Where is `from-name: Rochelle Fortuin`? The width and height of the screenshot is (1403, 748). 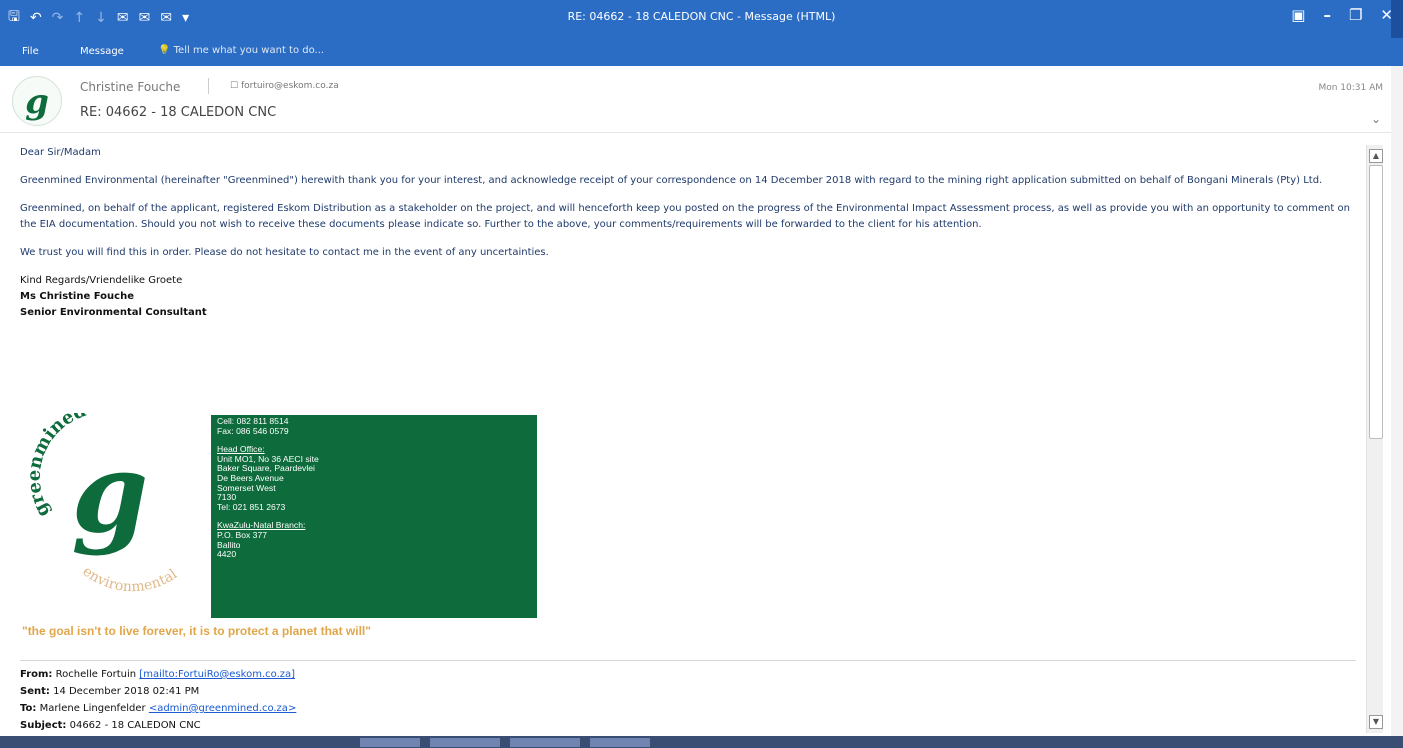
from-name: Rochelle Fortuin is located at coordinates (96, 674).